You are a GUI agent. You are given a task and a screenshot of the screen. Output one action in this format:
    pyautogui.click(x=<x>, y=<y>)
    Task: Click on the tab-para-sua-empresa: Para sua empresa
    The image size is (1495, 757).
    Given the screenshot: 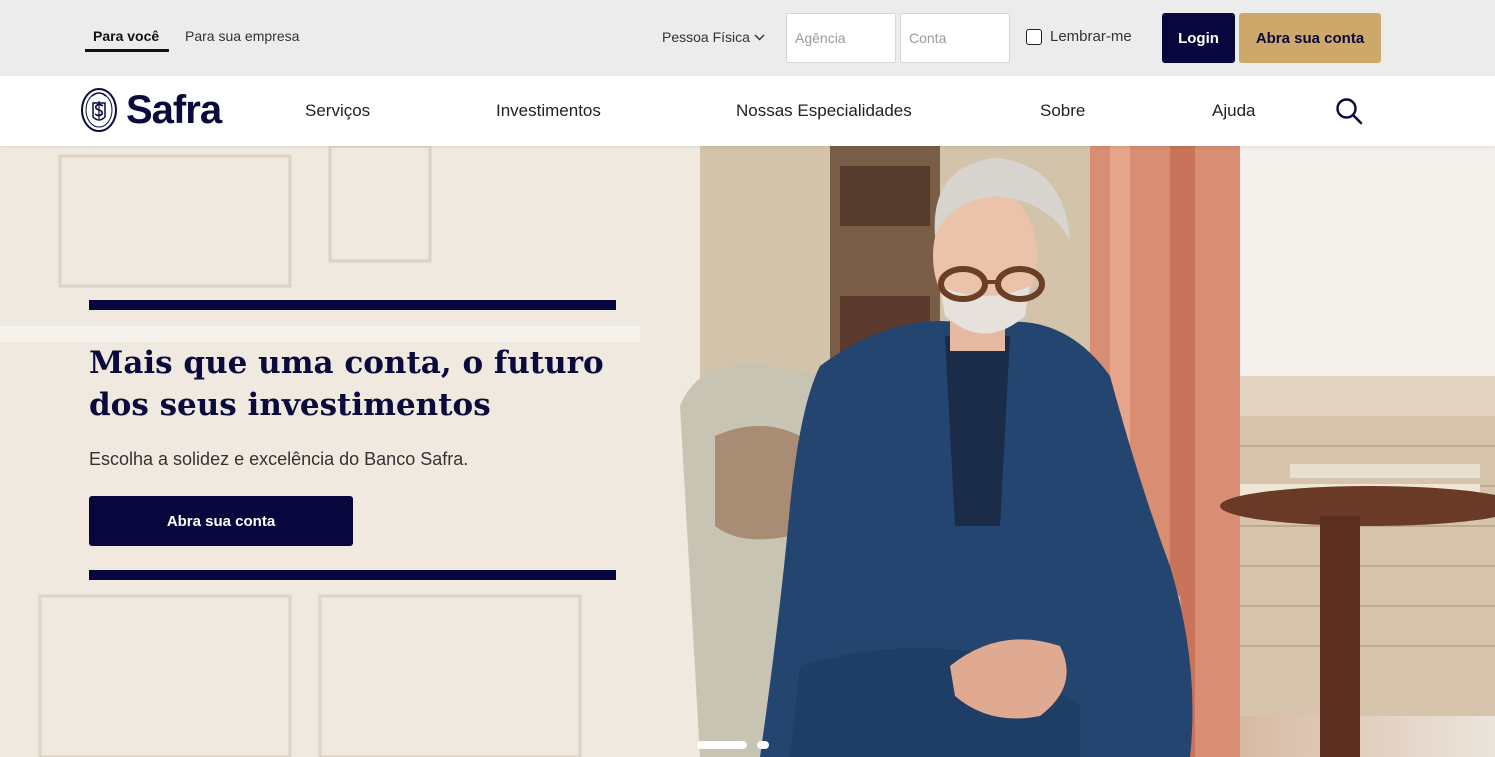 What is the action you would take?
    pyautogui.click(x=242, y=36)
    